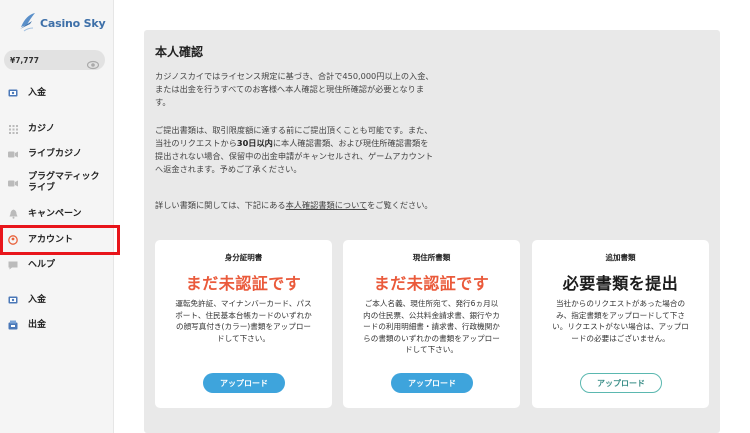 The width and height of the screenshot is (750, 433). What do you see at coordinates (57, 265) in the screenshot?
I see `sidebar-item-help: ヘルプ` at bounding box center [57, 265].